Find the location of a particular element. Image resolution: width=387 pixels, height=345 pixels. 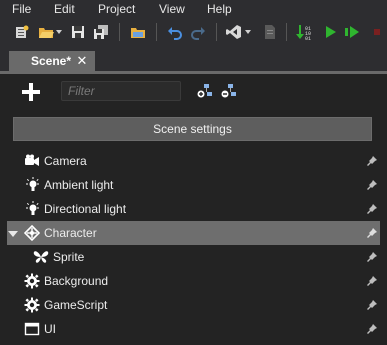

tree-item-label: UI is located at coordinates (50, 329).